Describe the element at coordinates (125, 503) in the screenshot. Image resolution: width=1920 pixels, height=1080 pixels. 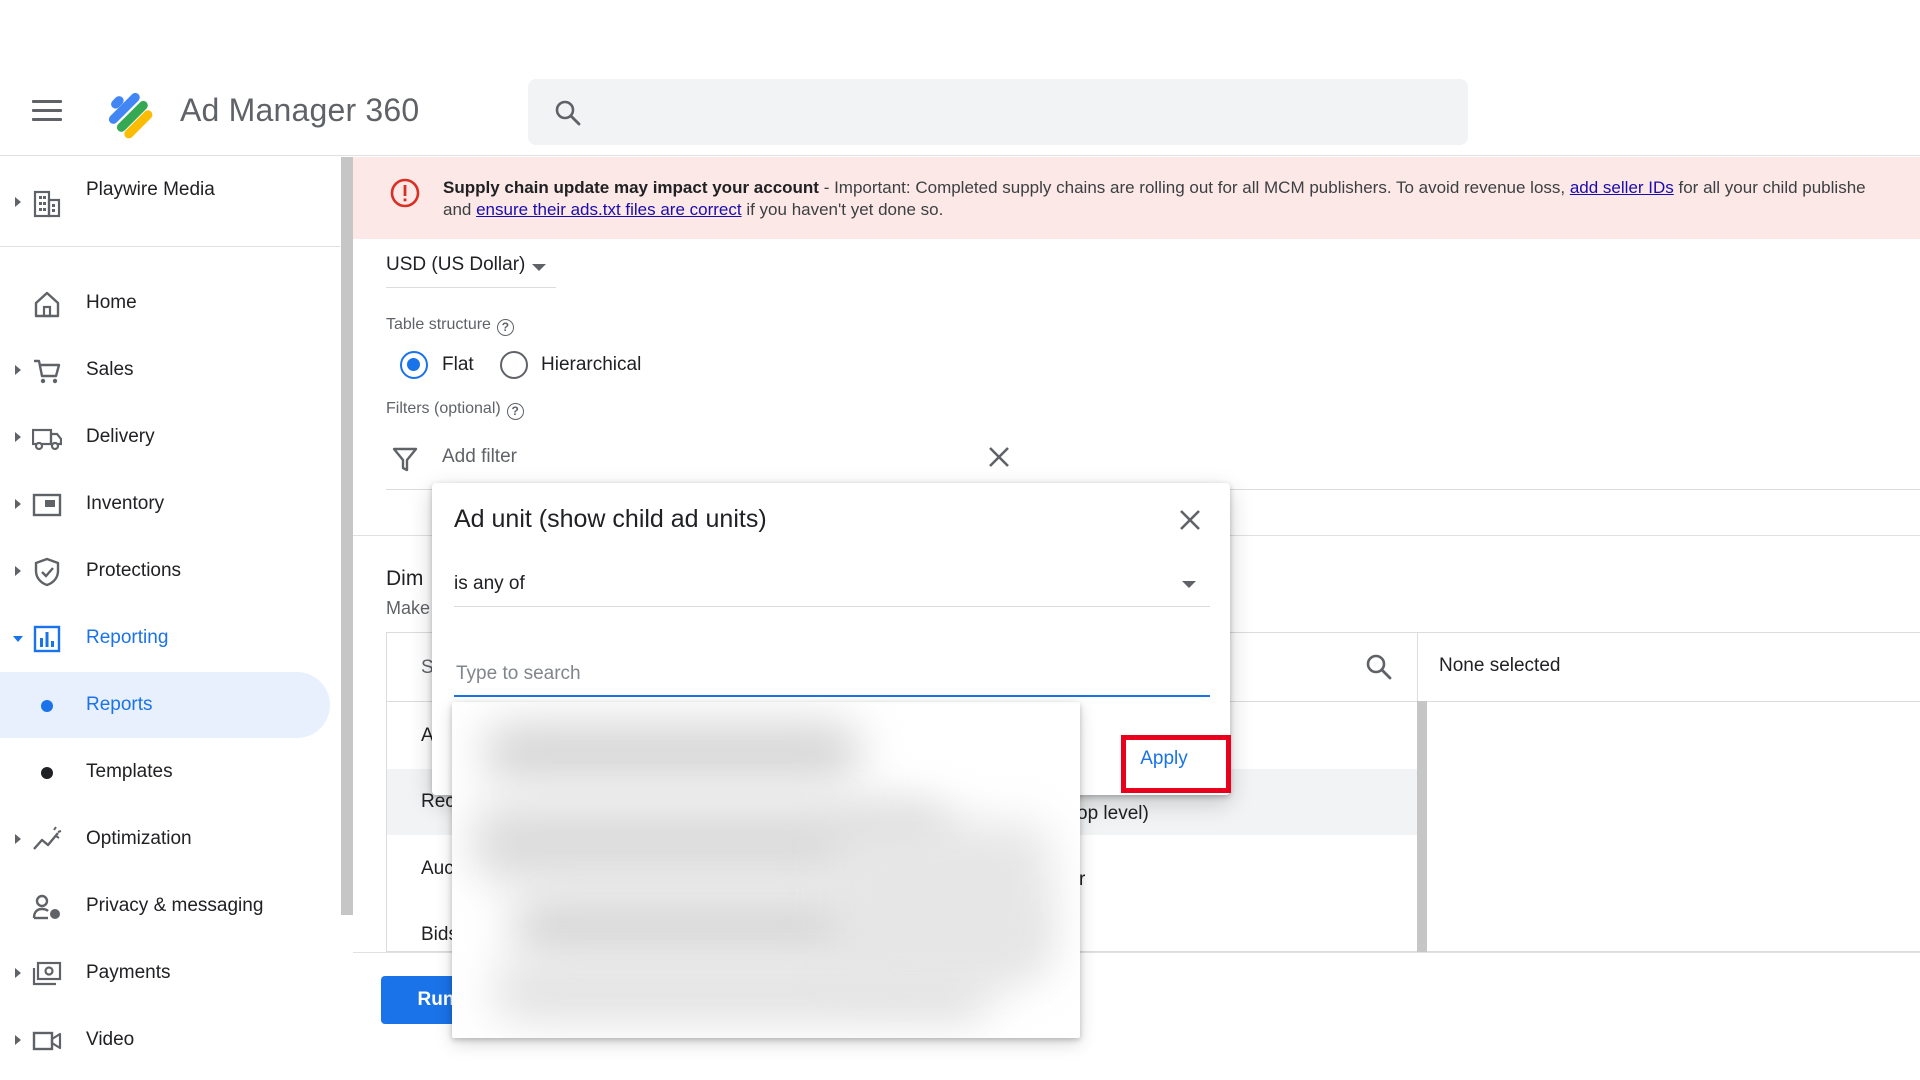
I see `sidebar-item-label: Inventory` at that location.